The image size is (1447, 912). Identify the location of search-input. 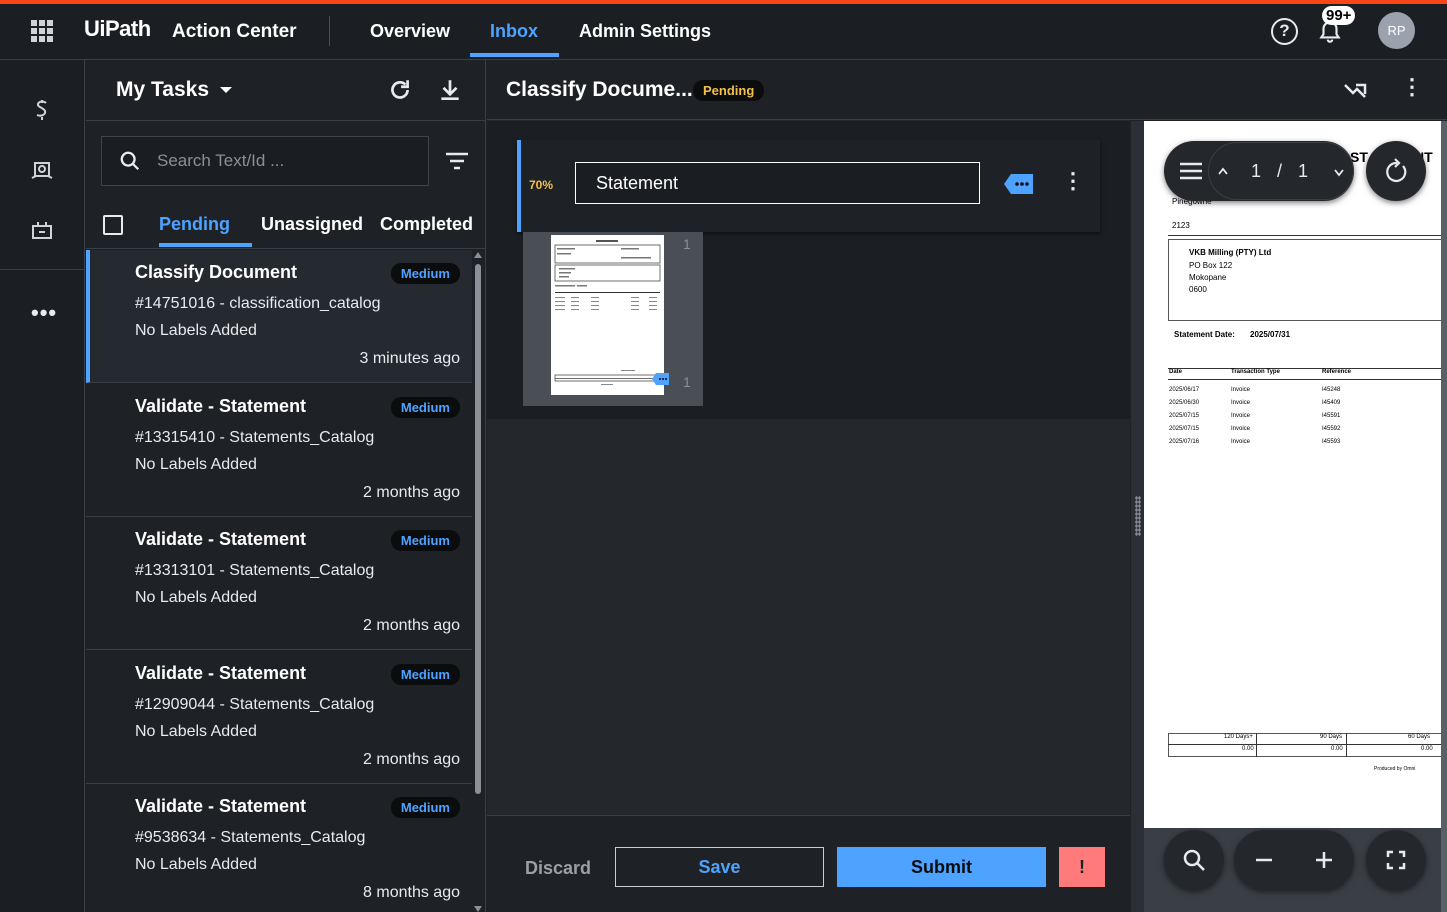
(287, 161).